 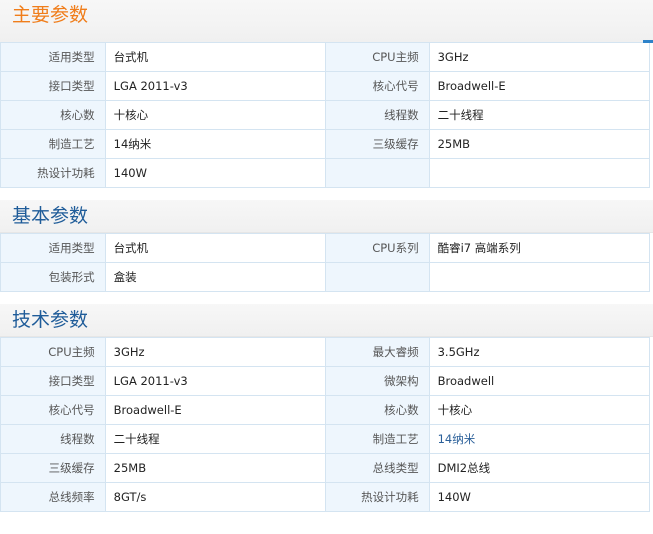 I want to click on header-accent-tab, so click(x=648, y=41).